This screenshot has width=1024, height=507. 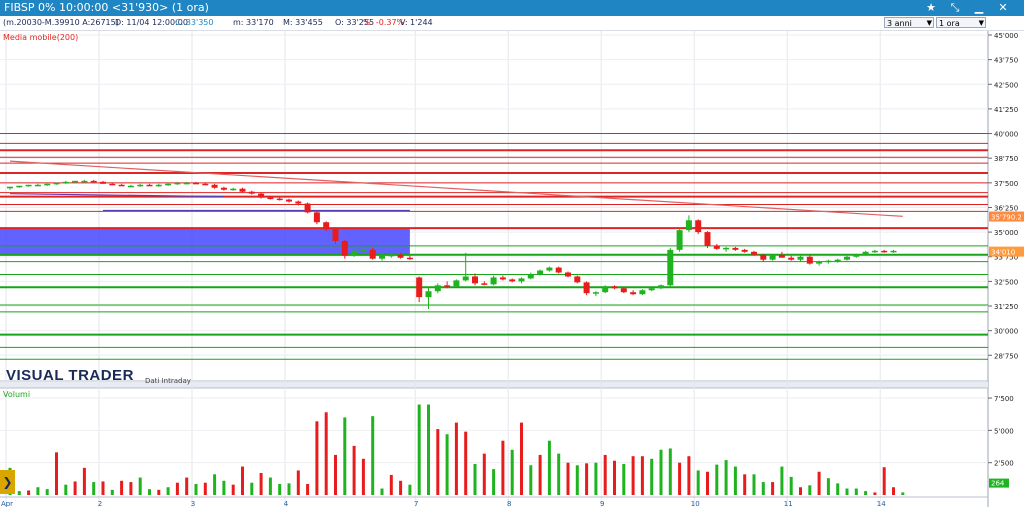 What do you see at coordinates (961, 22) in the screenshot?
I see `interval-select: 1 ora ▼` at bounding box center [961, 22].